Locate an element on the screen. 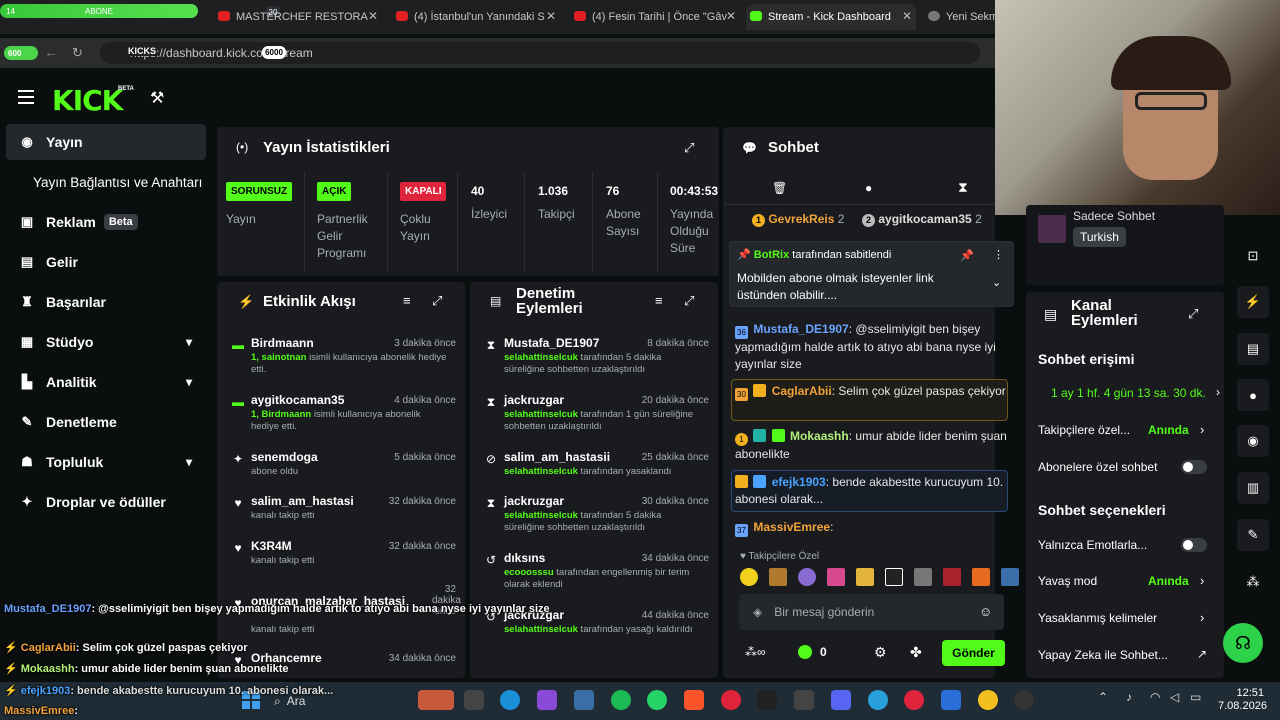  emoji-icon: ☺ is located at coordinates (985, 611).